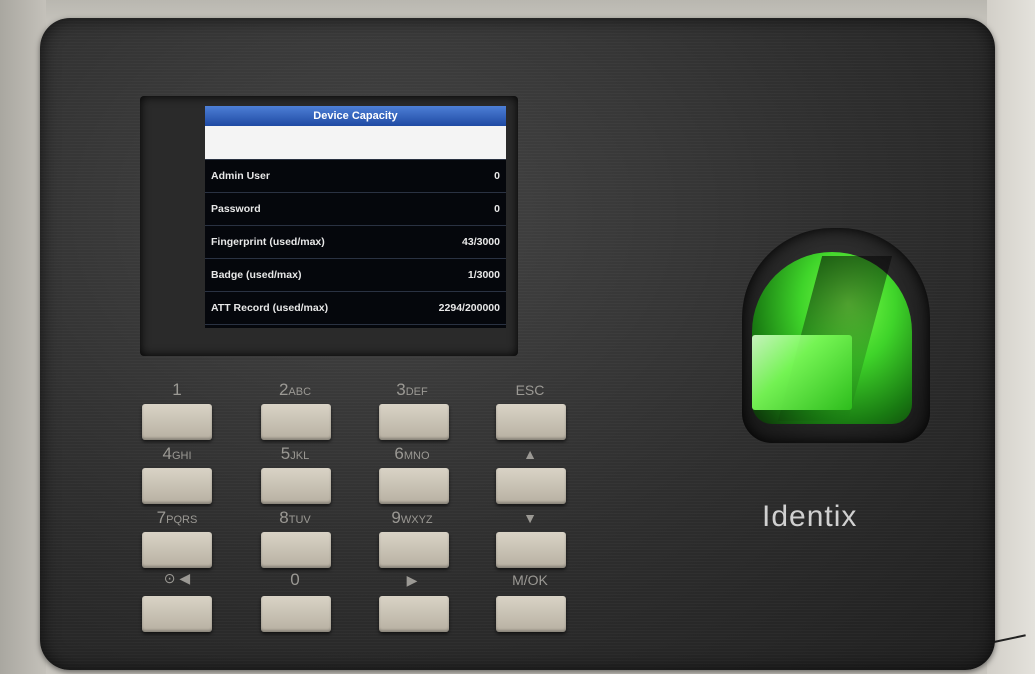 This screenshot has height=674, width=1035. Describe the element at coordinates (177, 389) in the screenshot. I see `key-1-label: 1` at that location.